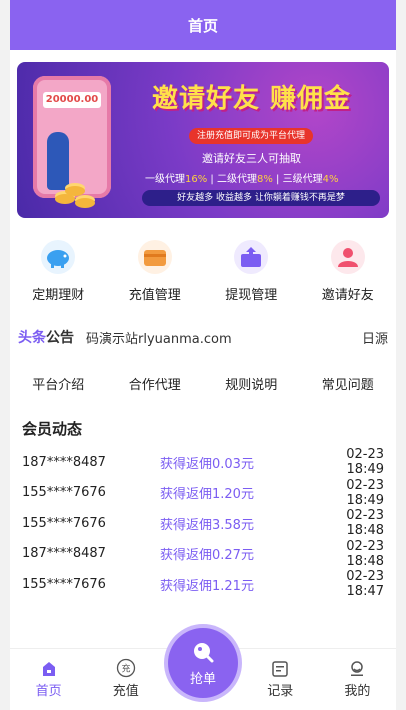 The height and width of the screenshot is (710, 406). What do you see at coordinates (207, 586) in the screenshot?
I see `member-reward: 获得返佣1.21元` at bounding box center [207, 586].